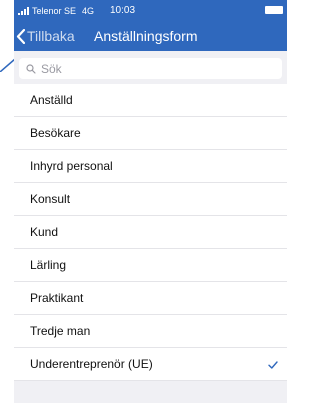  I want to click on navigation-bar: Tillbaka Anställningsform, so click(150, 36).